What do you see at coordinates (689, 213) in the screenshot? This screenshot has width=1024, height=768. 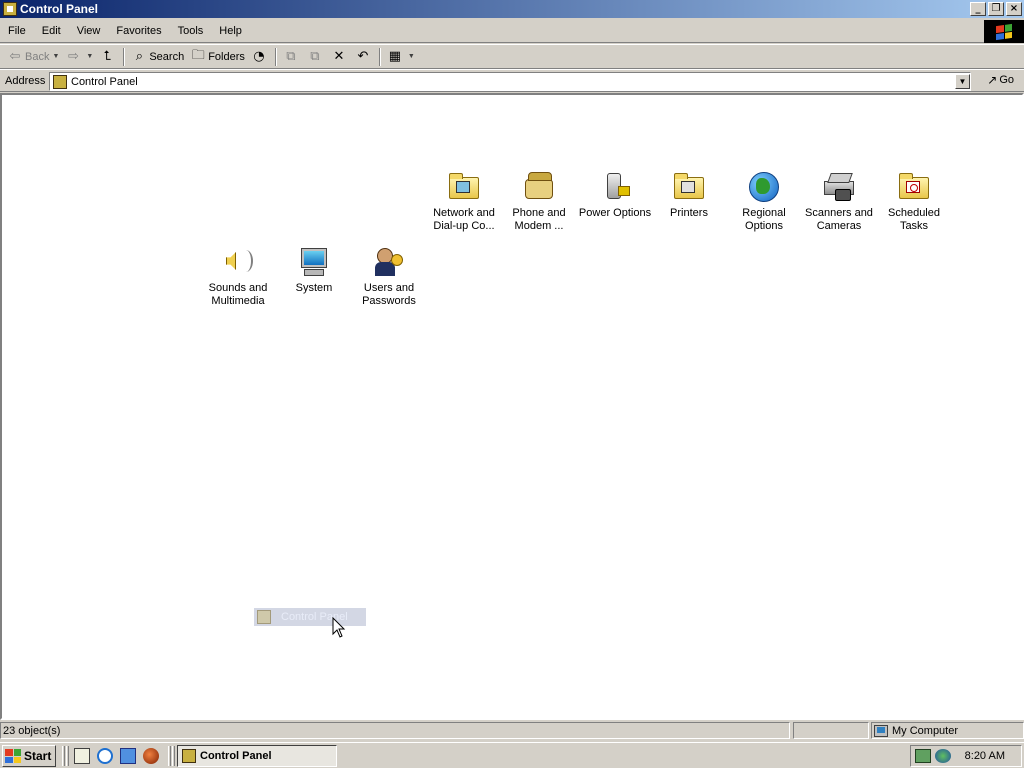 I see `item-label: Printers` at bounding box center [689, 213].